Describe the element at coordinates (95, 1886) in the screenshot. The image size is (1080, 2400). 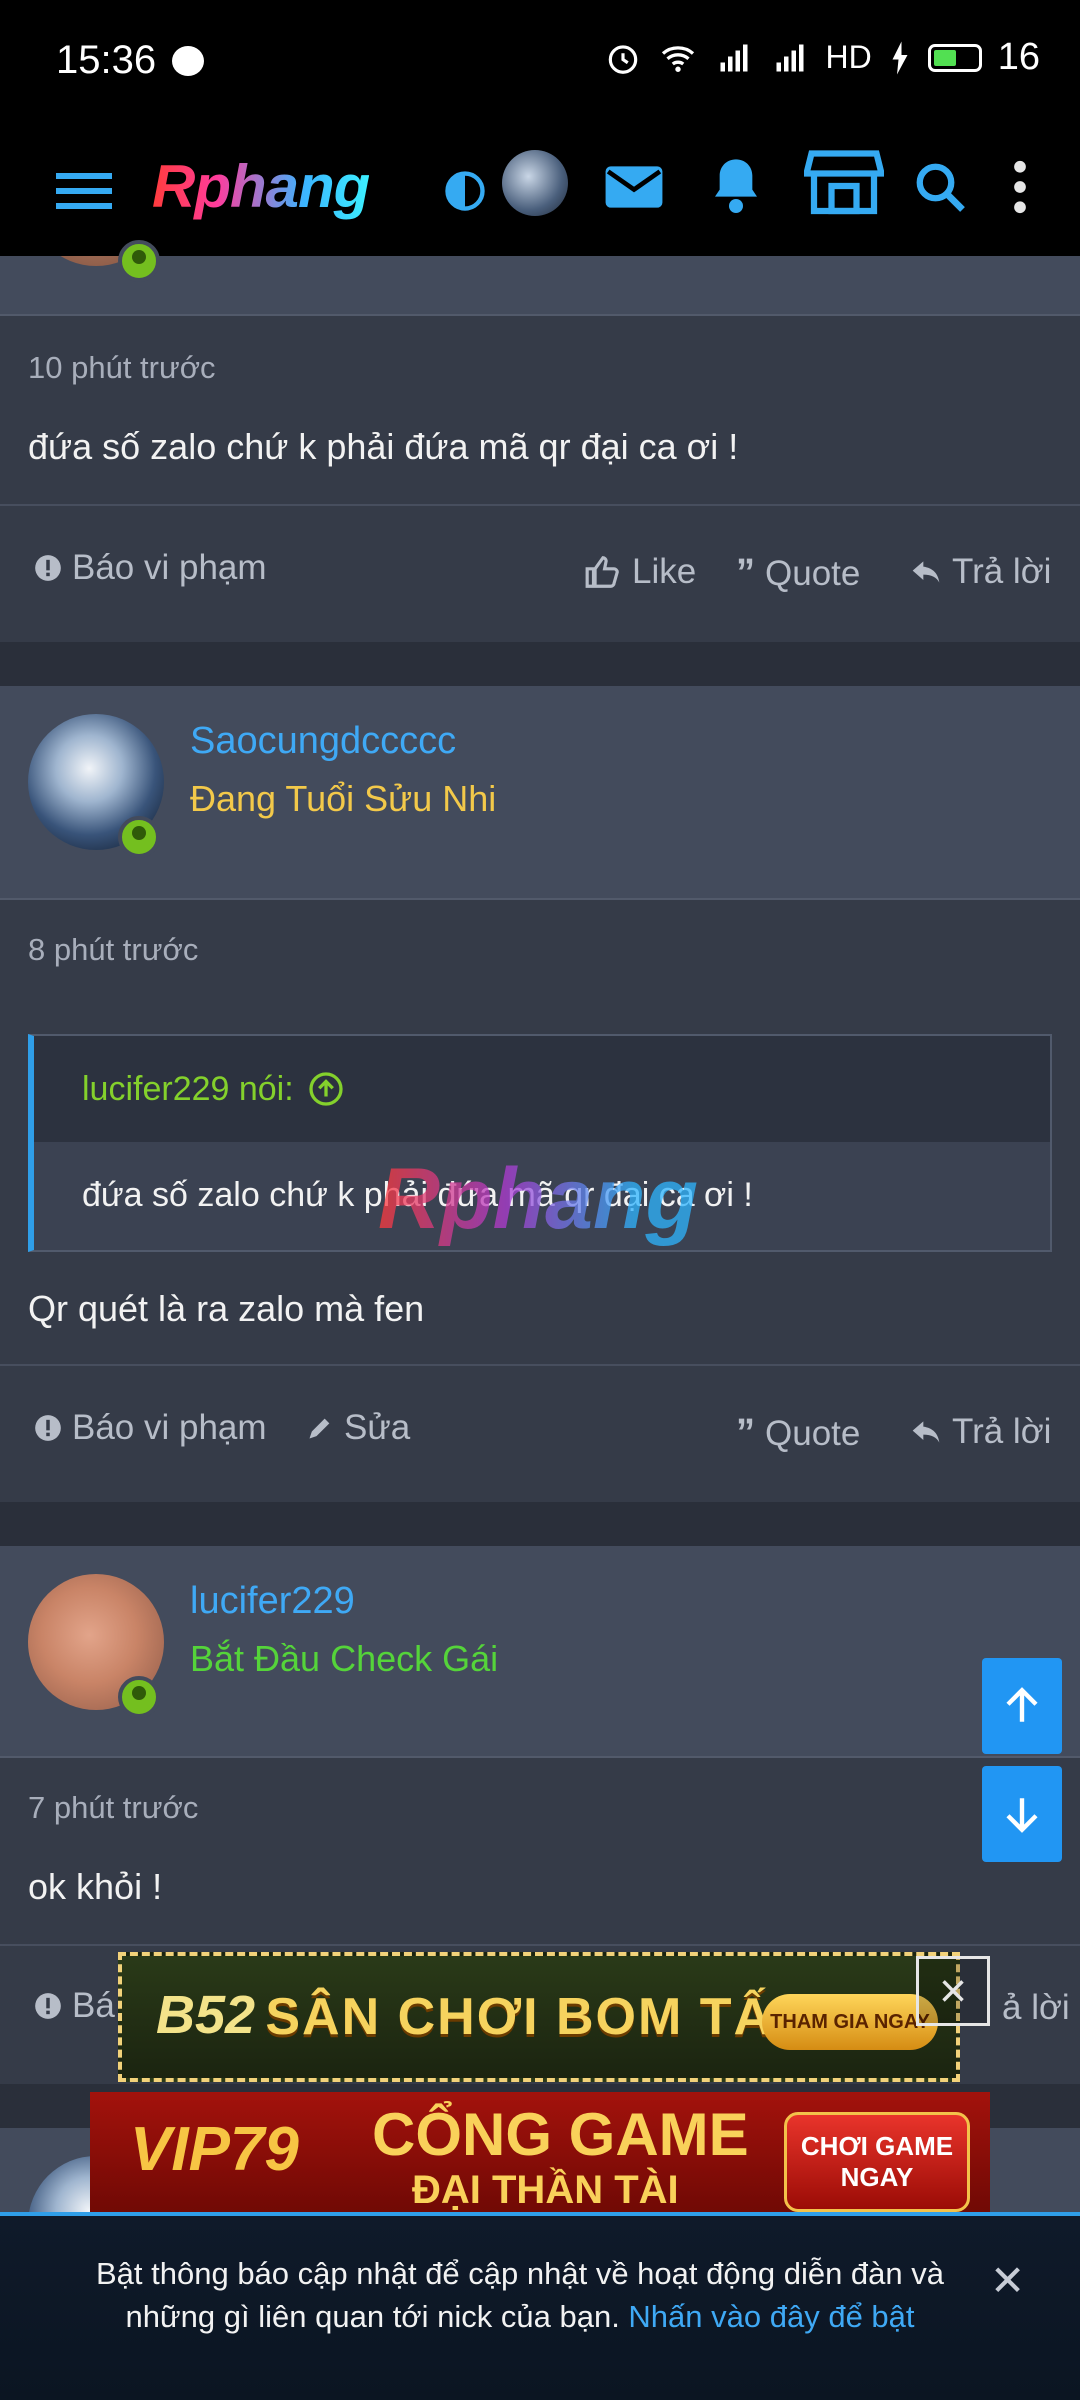
I see `post3-content: ok khỏi !` at that location.